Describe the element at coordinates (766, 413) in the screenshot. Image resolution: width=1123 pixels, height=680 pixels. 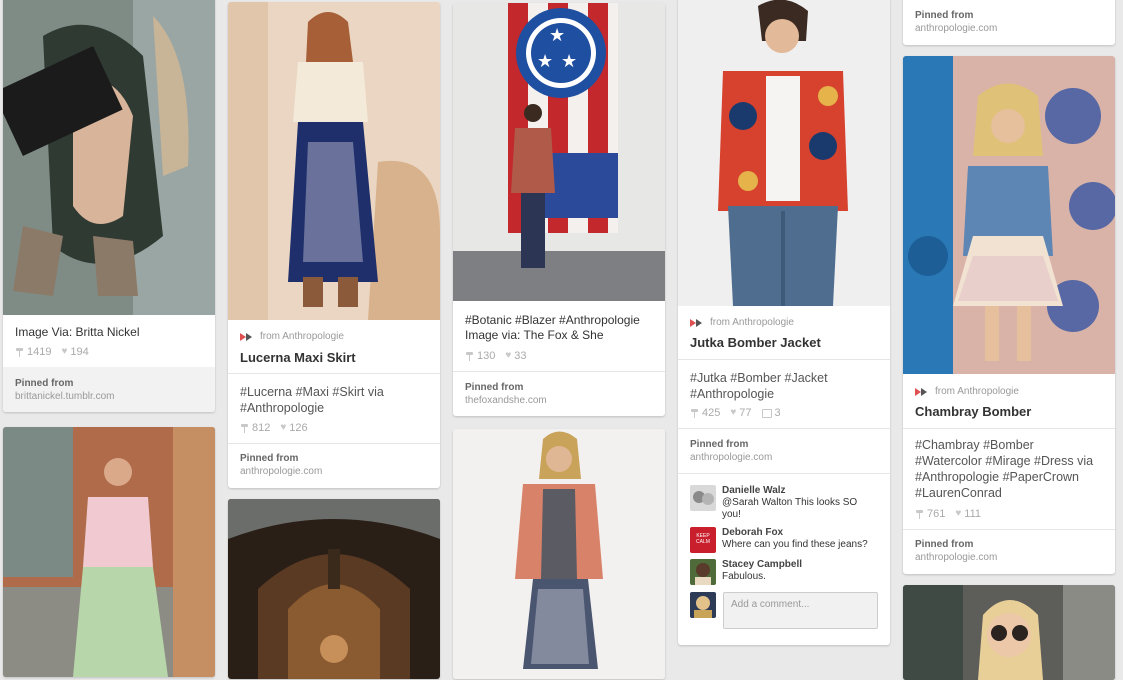
I see `comment-icon` at that location.